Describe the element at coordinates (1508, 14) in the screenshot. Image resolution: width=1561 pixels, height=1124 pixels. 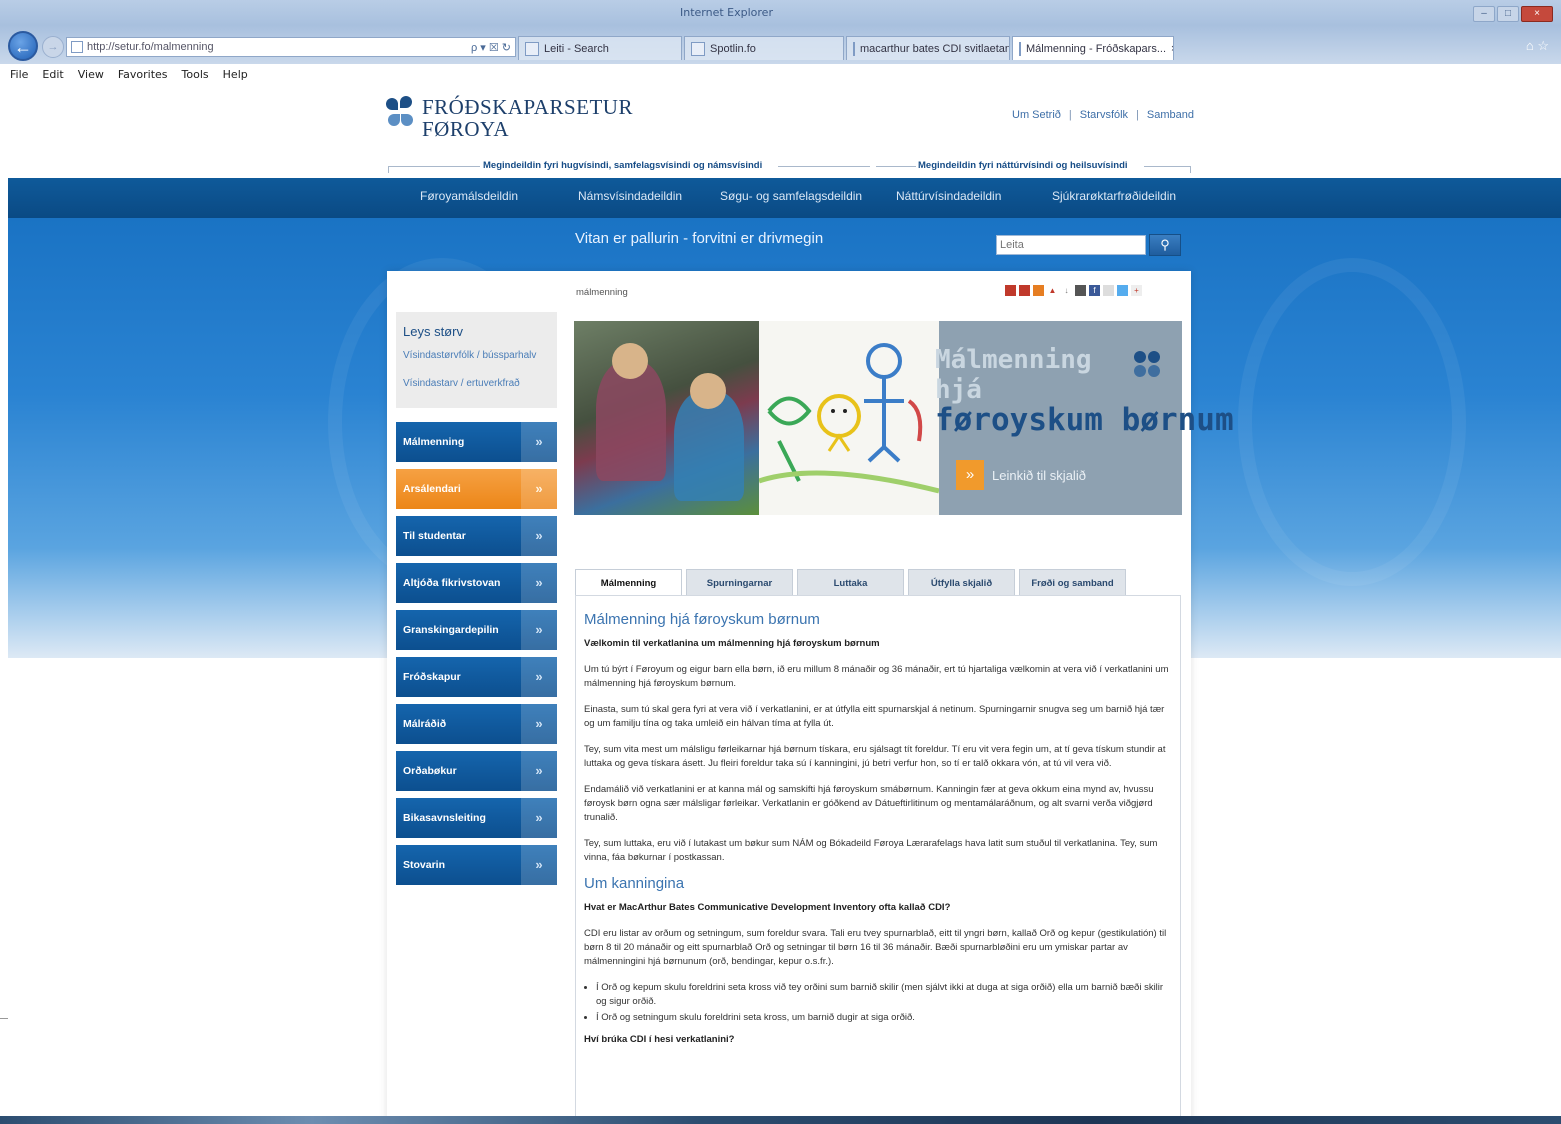
I see `maximize-icon: □` at that location.